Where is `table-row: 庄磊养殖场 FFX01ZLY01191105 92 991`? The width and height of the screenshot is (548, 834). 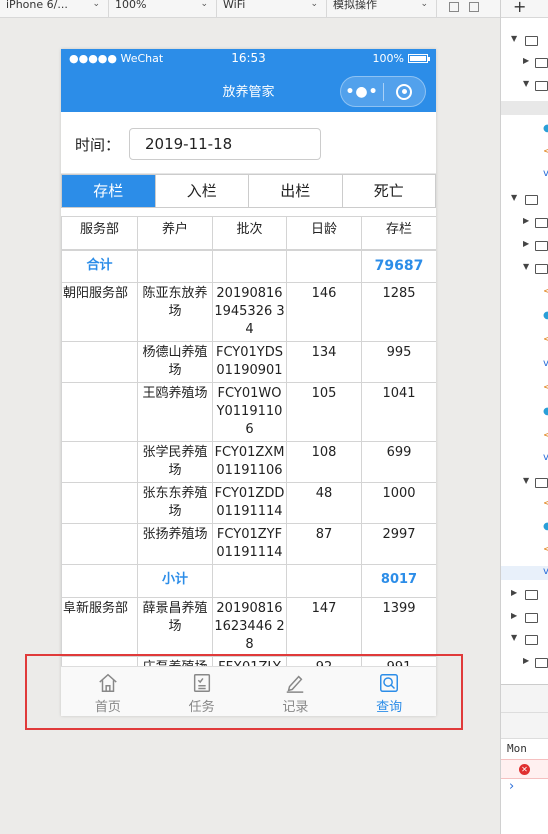 table-row: 庄磊养殖场 FFX01ZLY01191105 92 991 is located at coordinates (248, 661).